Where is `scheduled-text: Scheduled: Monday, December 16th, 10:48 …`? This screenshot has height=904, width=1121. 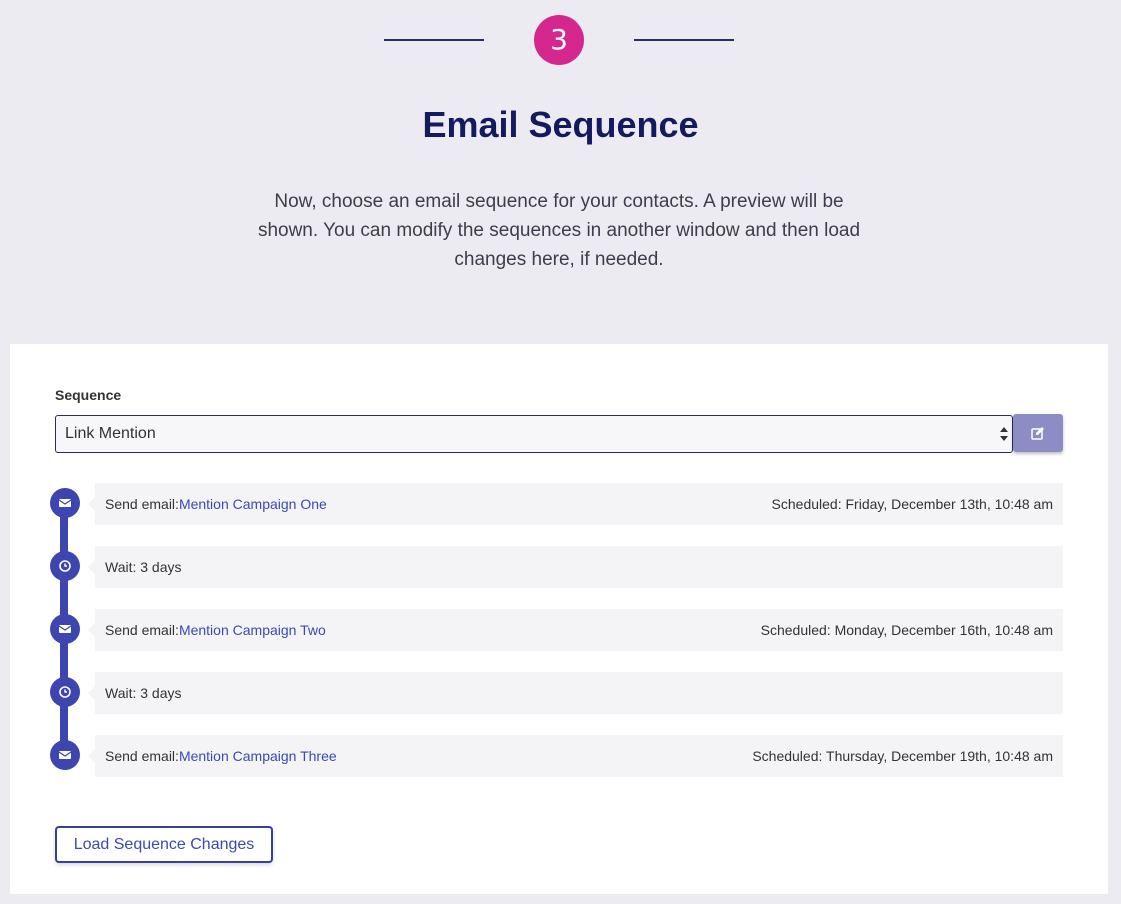 scheduled-text: Scheduled: Monday, December 16th, 10:48 … is located at coordinates (906, 630).